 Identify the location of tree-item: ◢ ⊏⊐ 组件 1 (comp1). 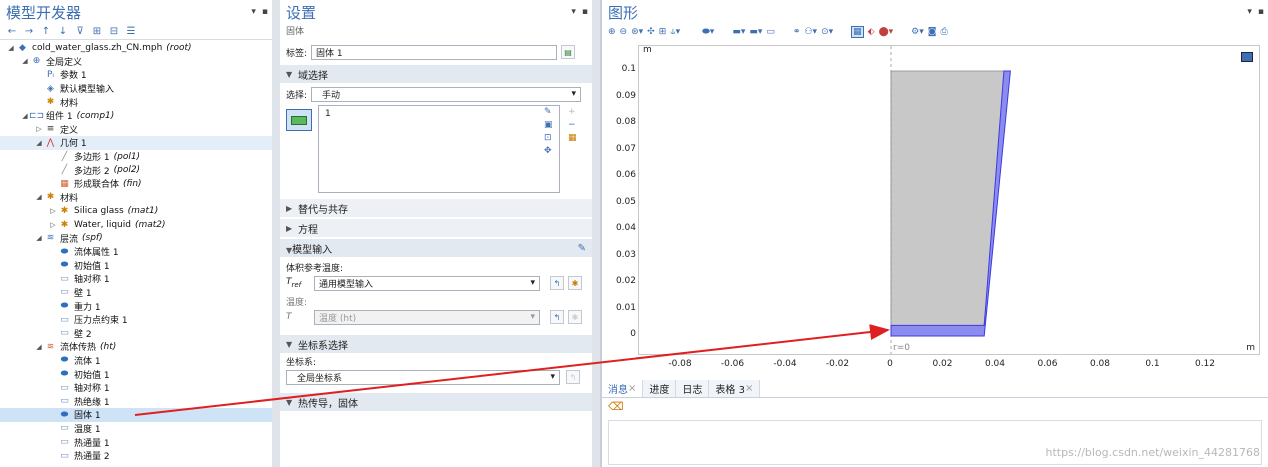
(136, 116).